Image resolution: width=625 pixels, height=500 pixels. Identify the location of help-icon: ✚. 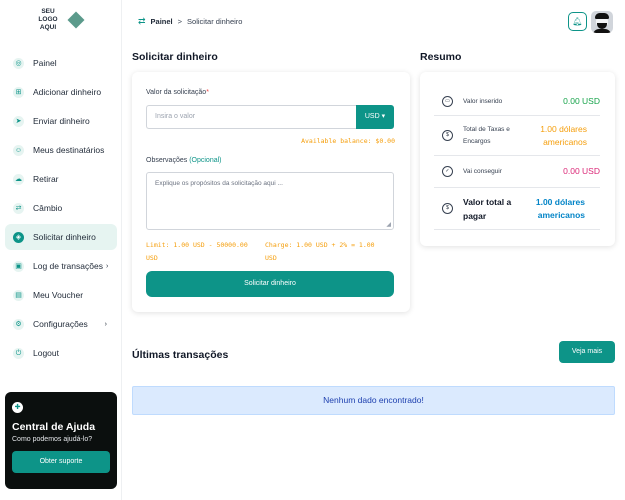
(17, 407).